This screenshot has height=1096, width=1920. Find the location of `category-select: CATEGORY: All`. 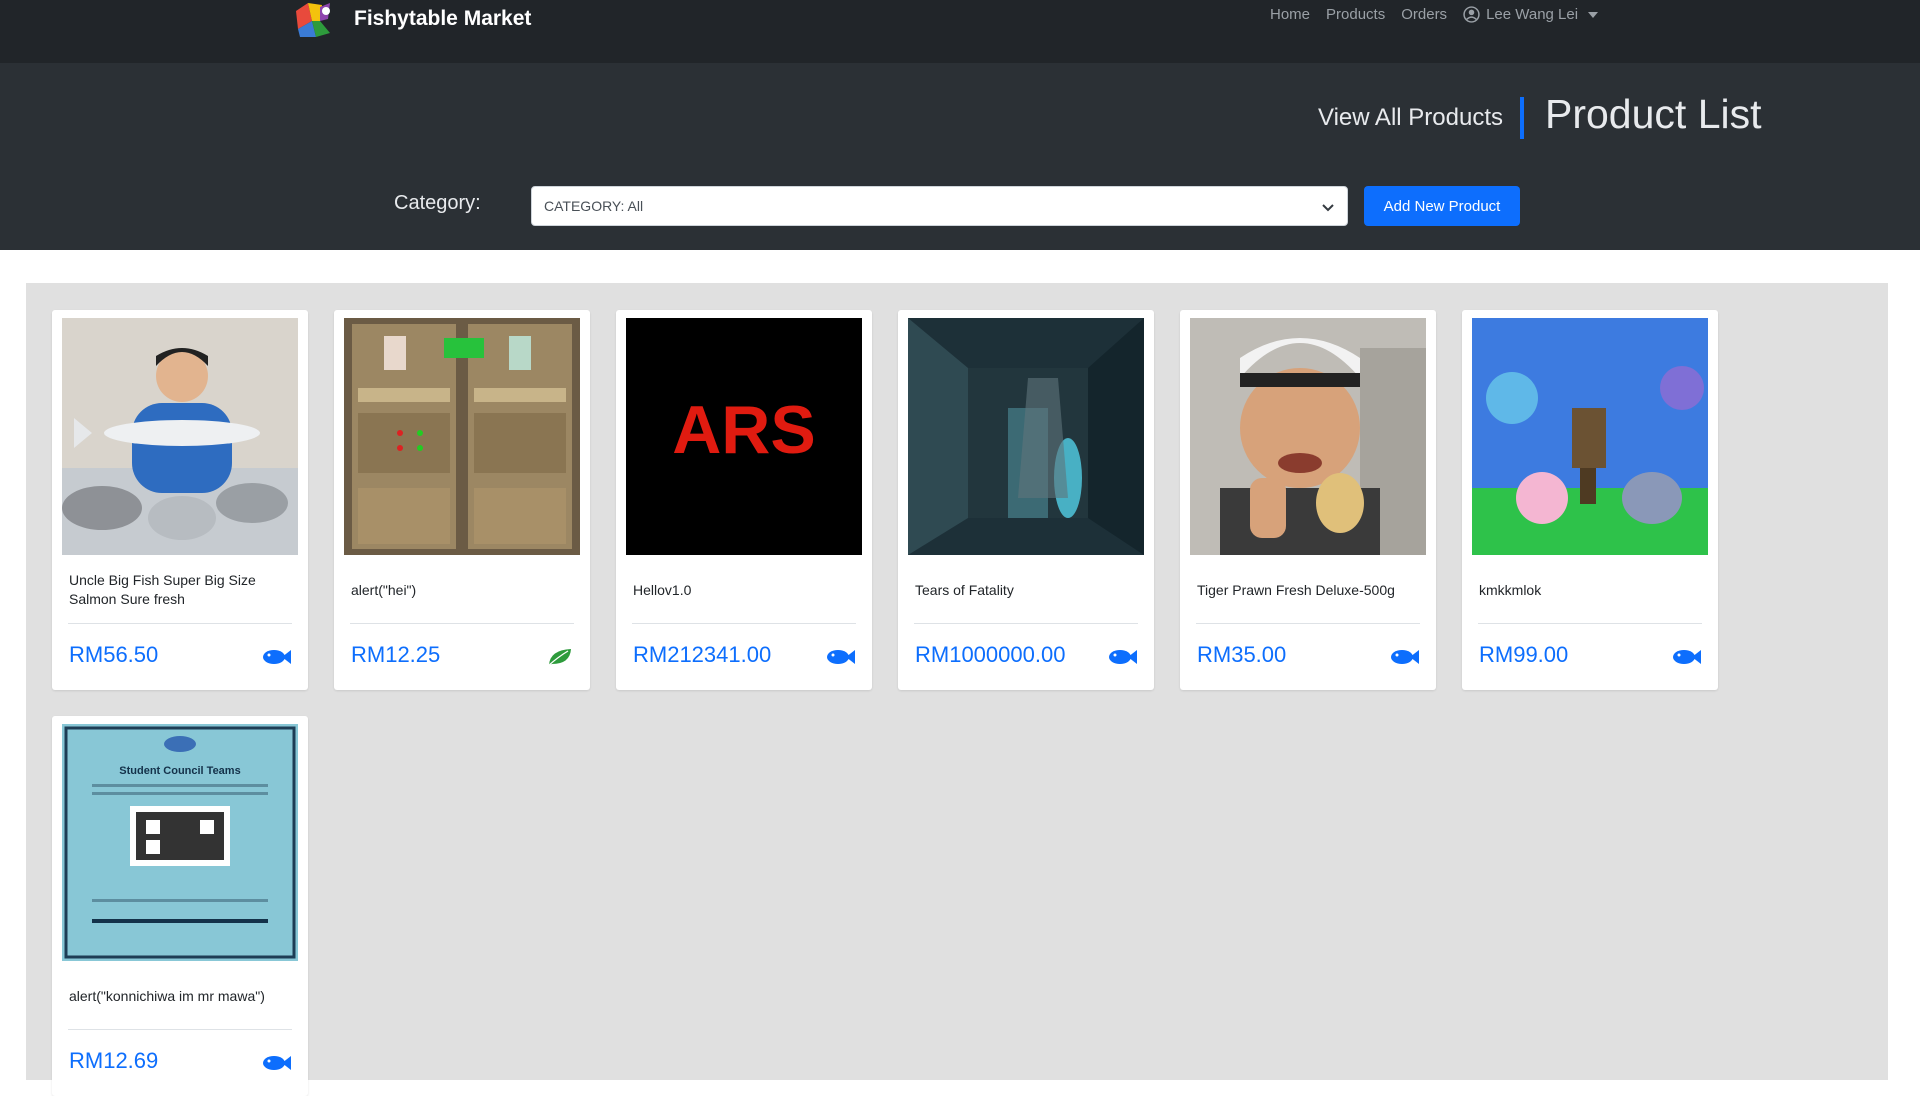

category-select: CATEGORY: All is located at coordinates (939, 206).